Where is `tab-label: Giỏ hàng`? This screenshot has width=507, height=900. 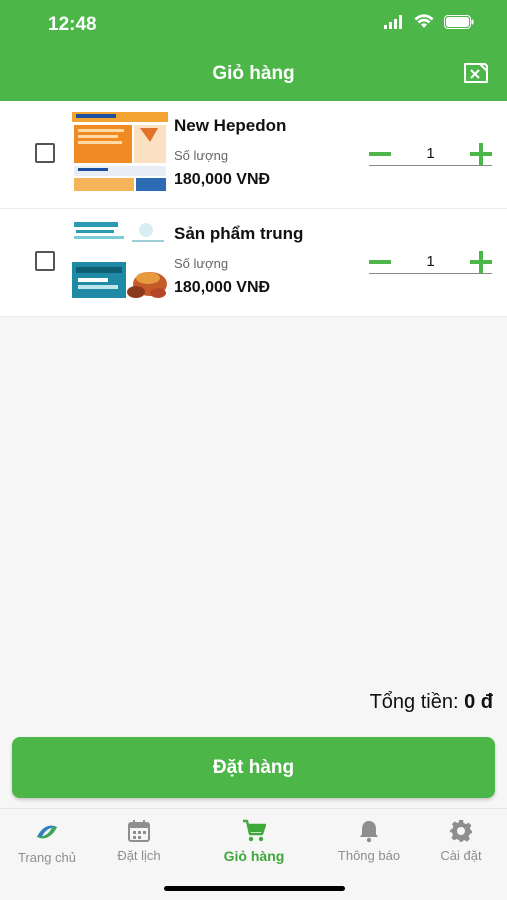
tab-label: Giỏ hàng is located at coordinates (254, 856).